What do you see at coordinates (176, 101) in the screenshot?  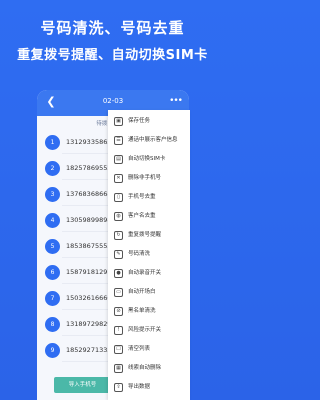 I see `more-dots-icon: •••` at bounding box center [176, 101].